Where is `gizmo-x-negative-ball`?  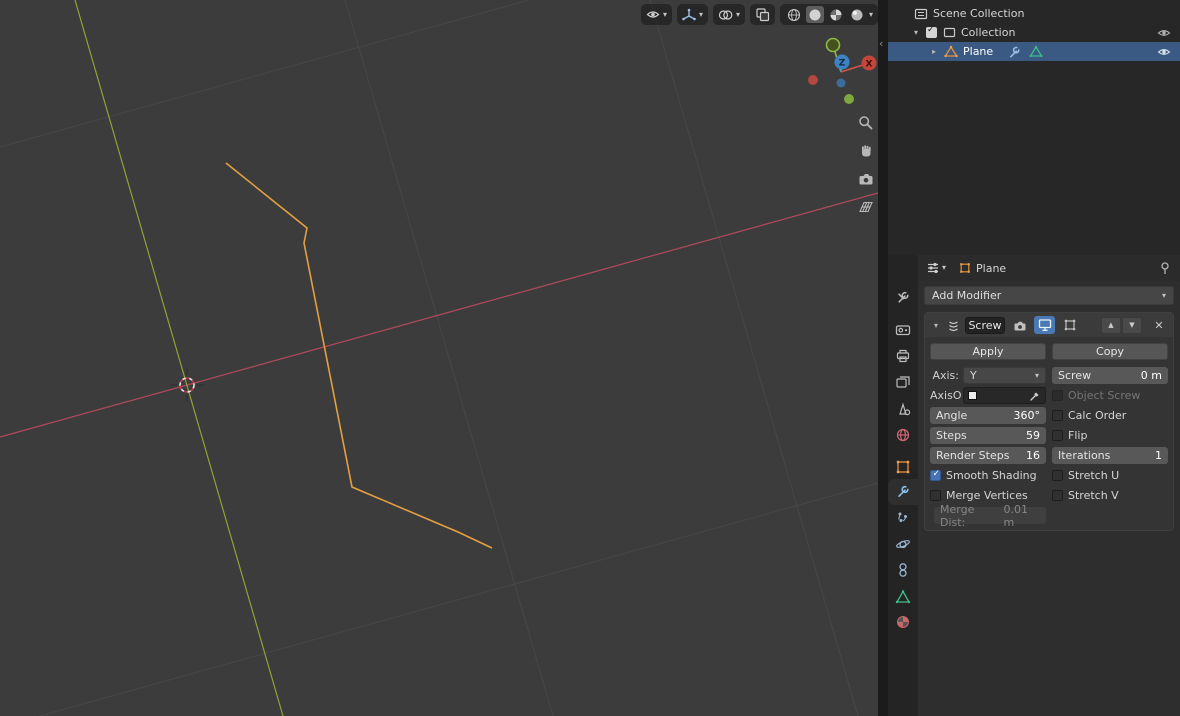 gizmo-x-negative-ball is located at coordinates (813, 80).